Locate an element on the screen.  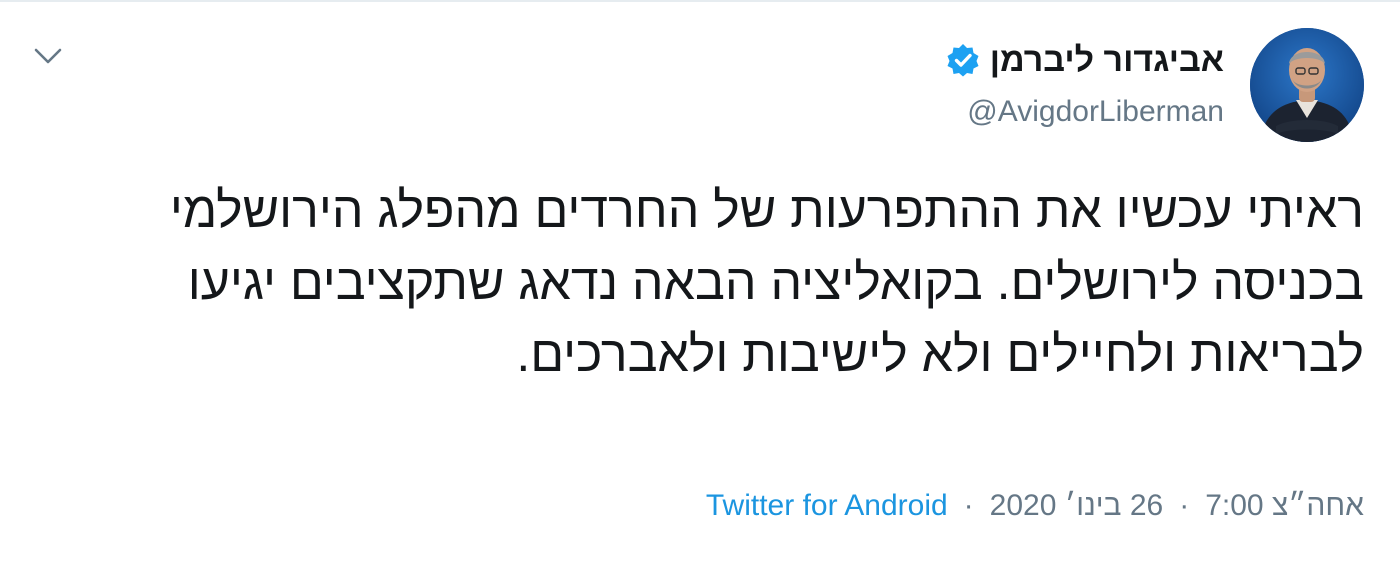
verified-badge-icon is located at coordinates (963, 60).